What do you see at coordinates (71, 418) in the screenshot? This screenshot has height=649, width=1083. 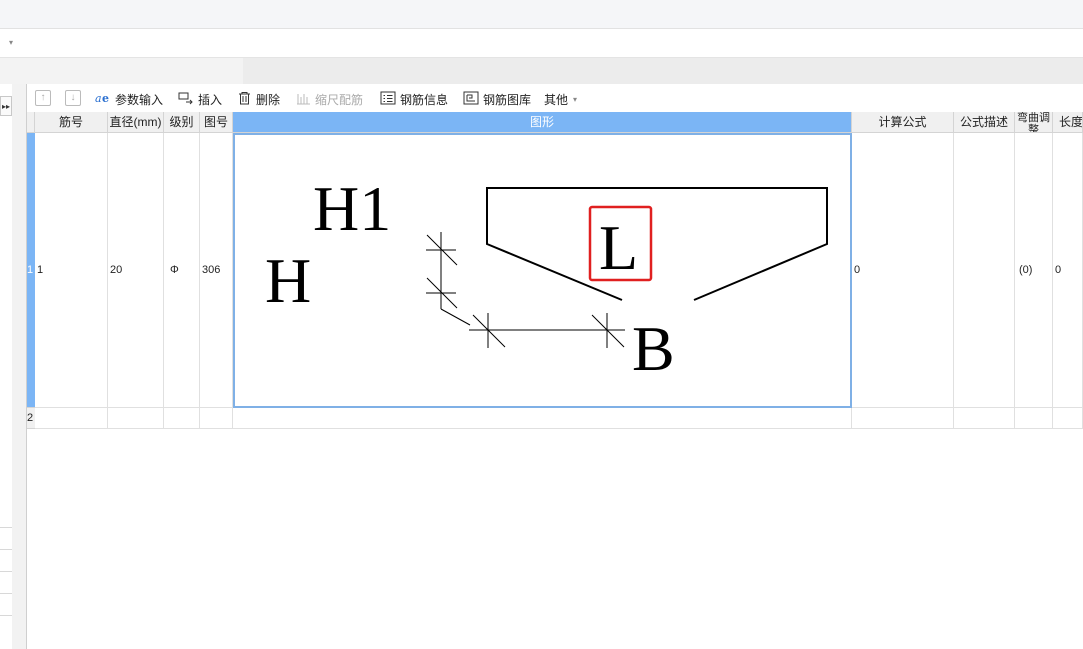 I see `cell-bar-no` at bounding box center [71, 418].